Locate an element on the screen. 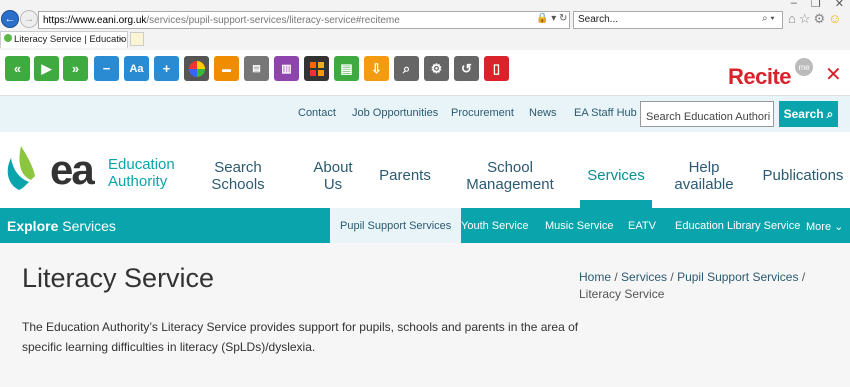 This screenshot has width=850, height=387. nav-services: Services is located at coordinates (616, 175).